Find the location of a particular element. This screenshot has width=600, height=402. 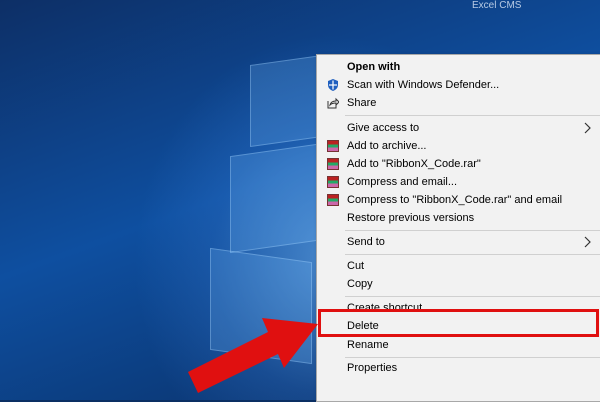

red-arrow-icon is located at coordinates (253, 355).